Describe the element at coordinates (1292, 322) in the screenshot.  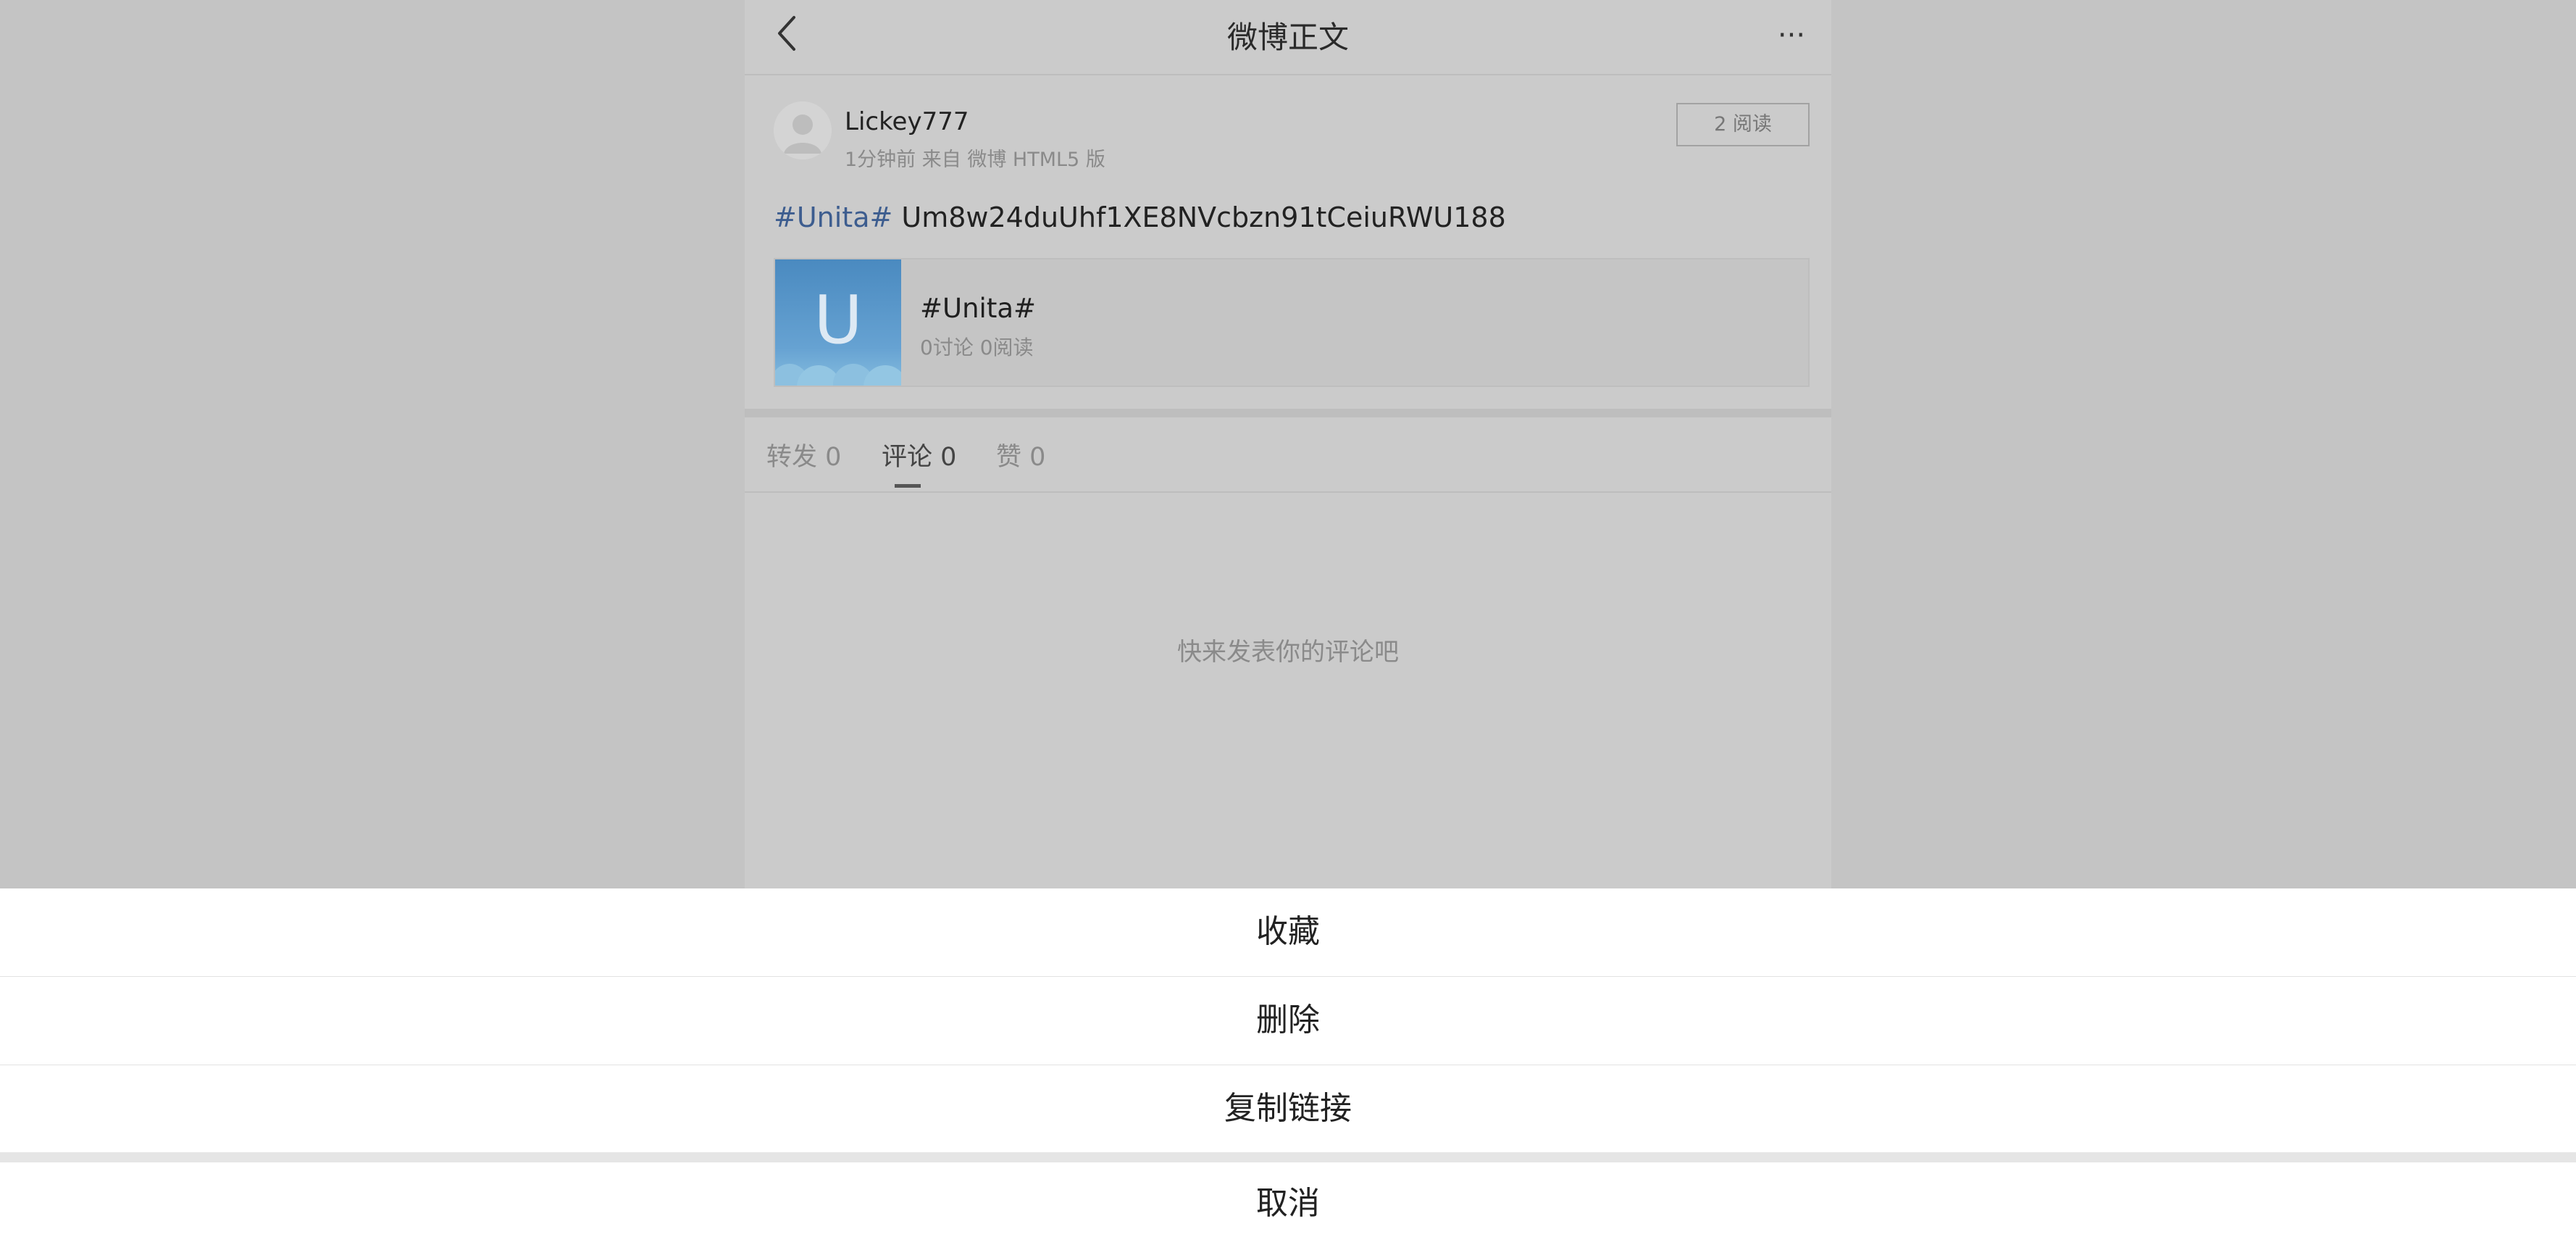
I see `topic-card: U #Unita# 0讨论 0阅读` at that location.